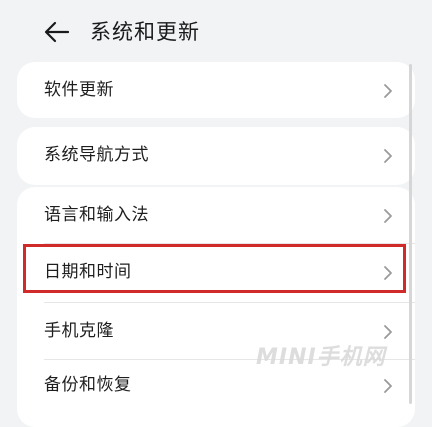 Image resolution: width=432 pixels, height=427 pixels. I want to click on arrow-left-icon, so click(57, 32).